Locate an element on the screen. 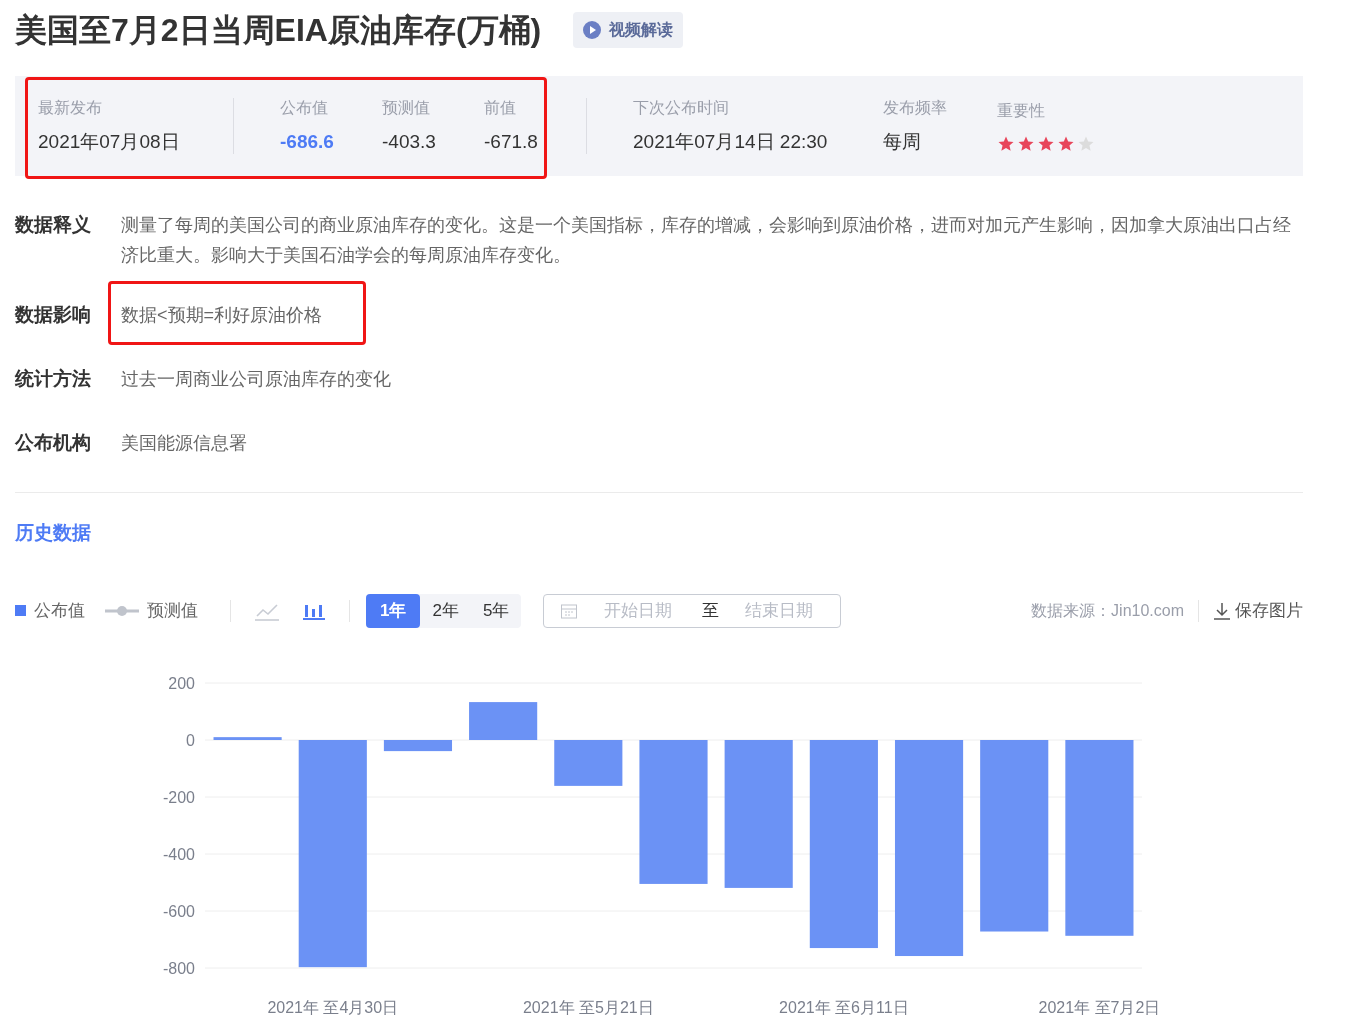  play-icon is located at coordinates (592, 30).